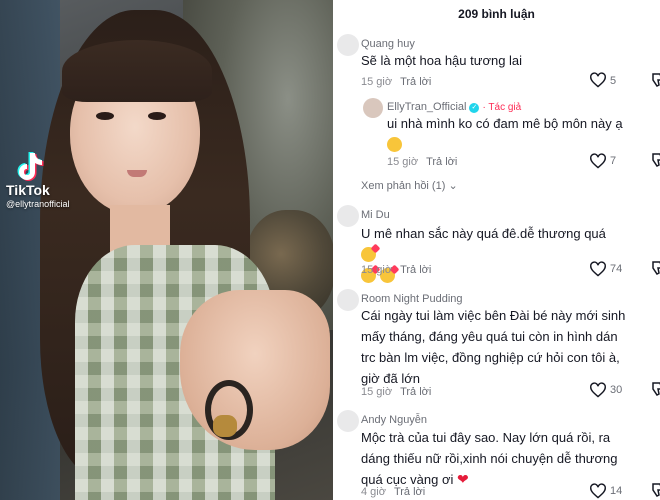 The height and width of the screenshot is (500, 660). Describe the element at coordinates (375, 215) in the screenshot. I see `comment-username: Mi Du` at that location.